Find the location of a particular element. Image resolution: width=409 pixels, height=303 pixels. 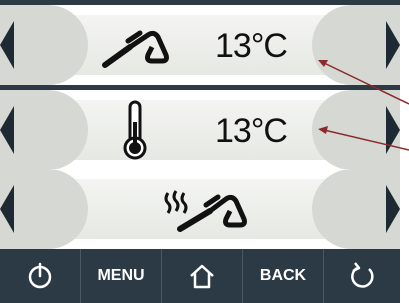

annotation-arrowhead is located at coordinates (323, 130).